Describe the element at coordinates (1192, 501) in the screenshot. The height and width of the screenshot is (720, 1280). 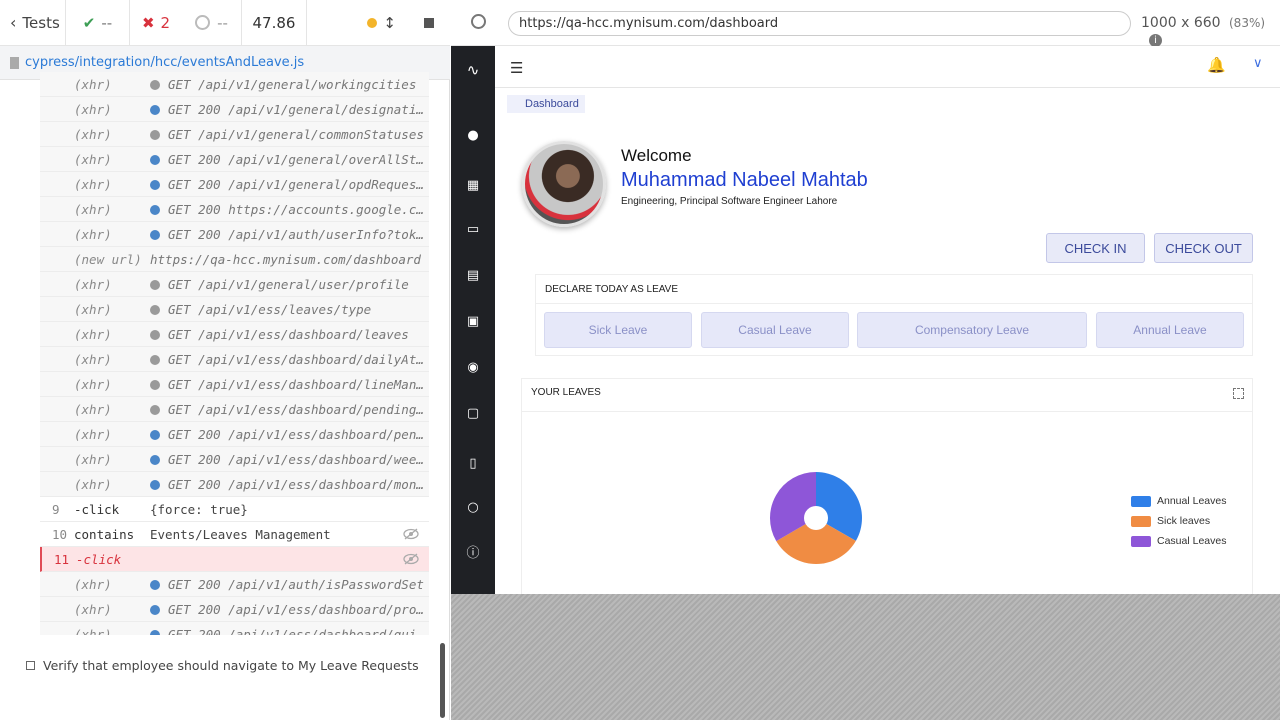
I see `legend-label: Annual Leaves` at that location.